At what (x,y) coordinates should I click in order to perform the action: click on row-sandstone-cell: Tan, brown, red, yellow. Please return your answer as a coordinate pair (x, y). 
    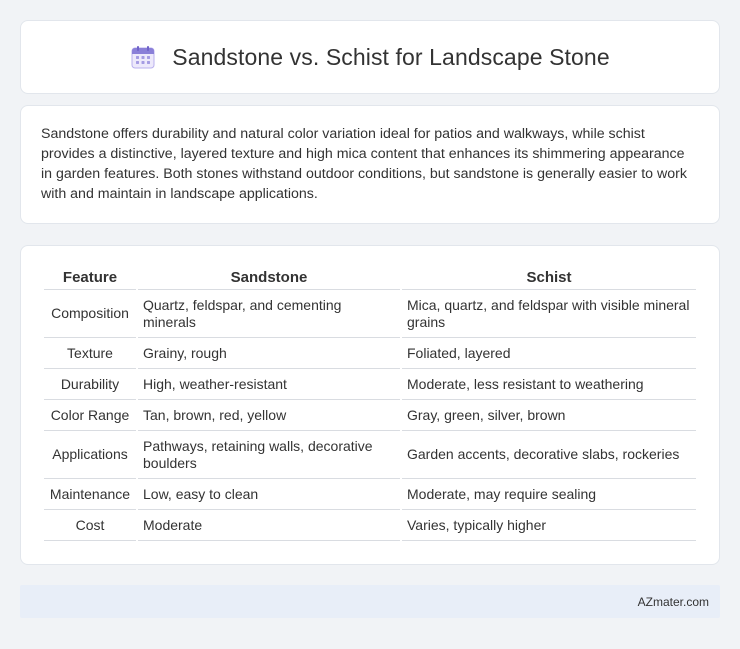
    Looking at the image, I should click on (269, 415).